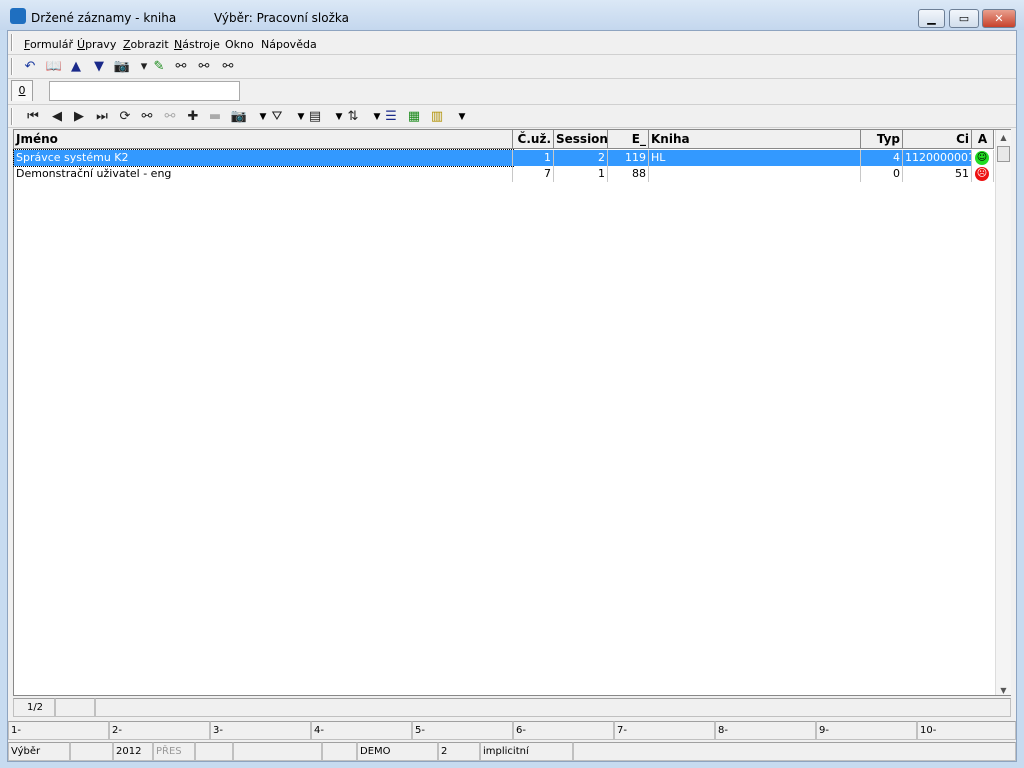  I want to click on function-key-1: 1-, so click(58, 730).